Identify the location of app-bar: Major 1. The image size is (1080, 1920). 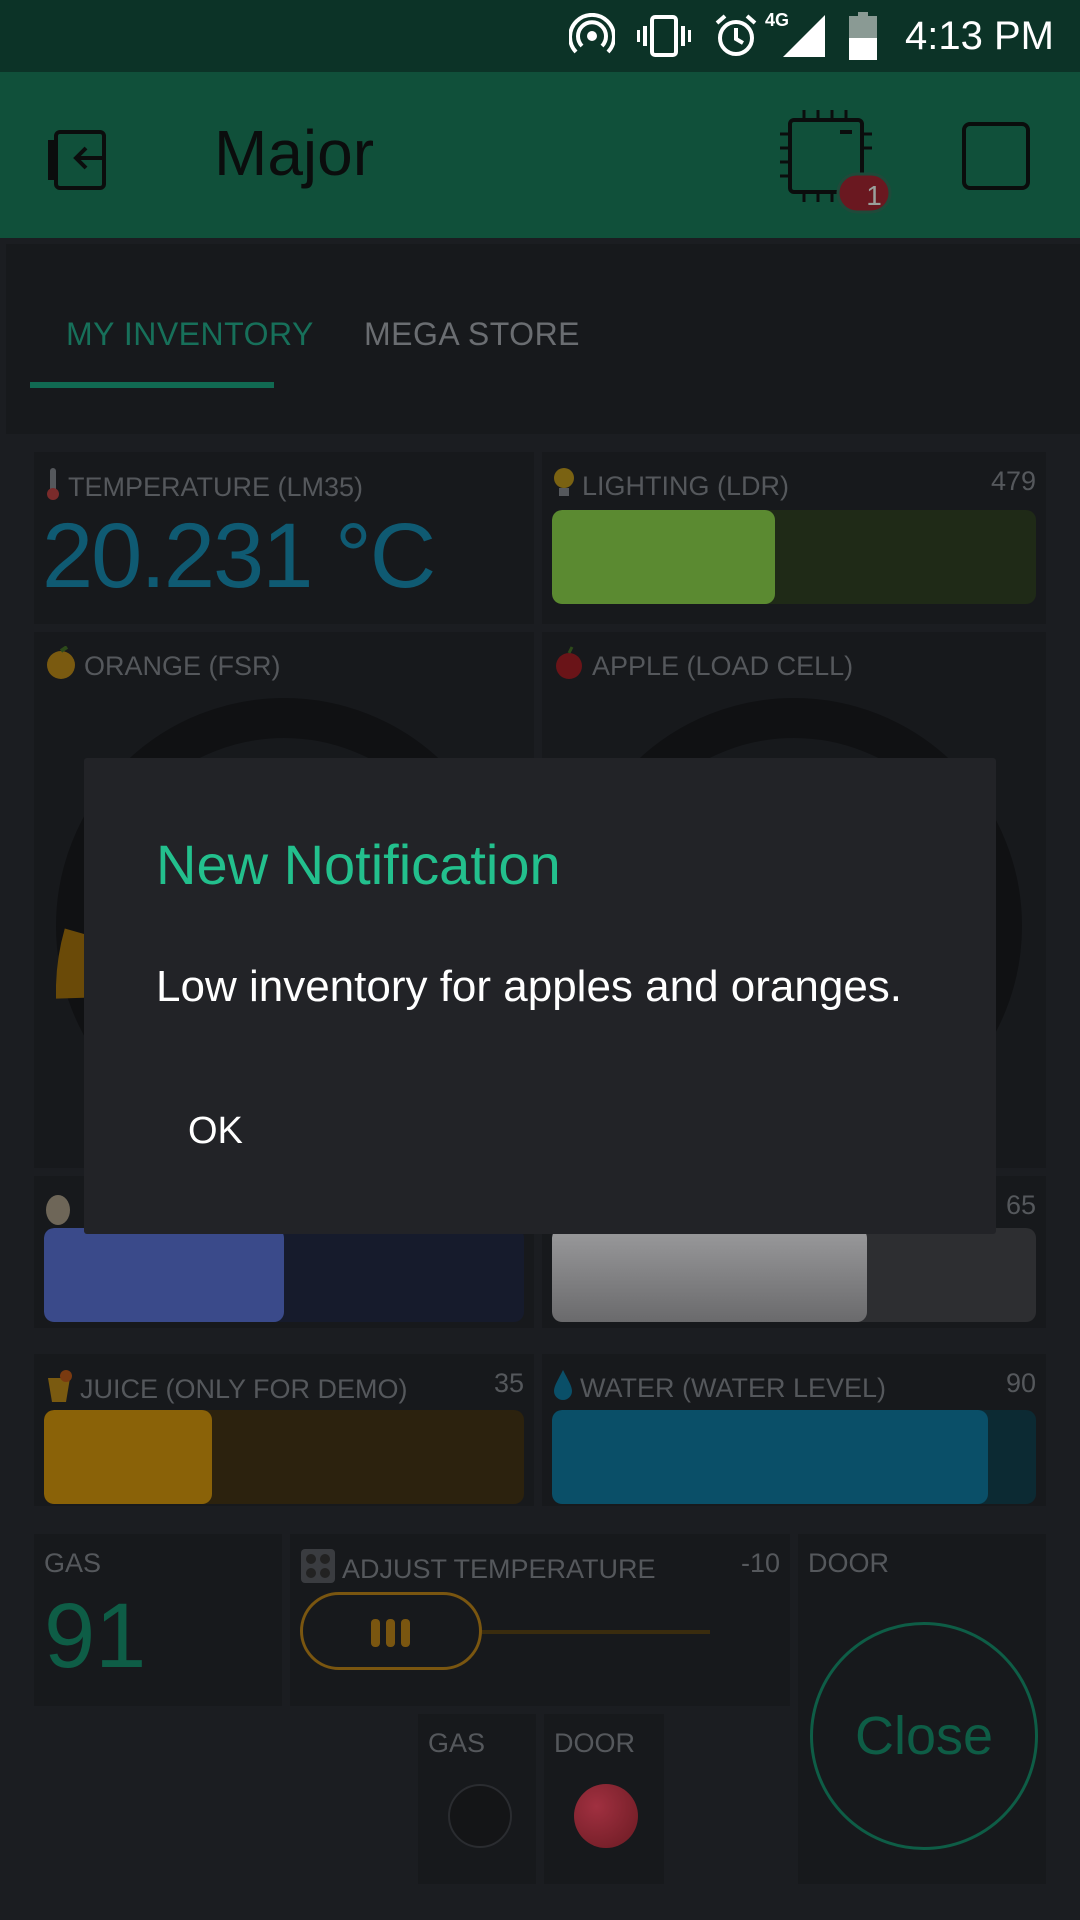
(540, 155).